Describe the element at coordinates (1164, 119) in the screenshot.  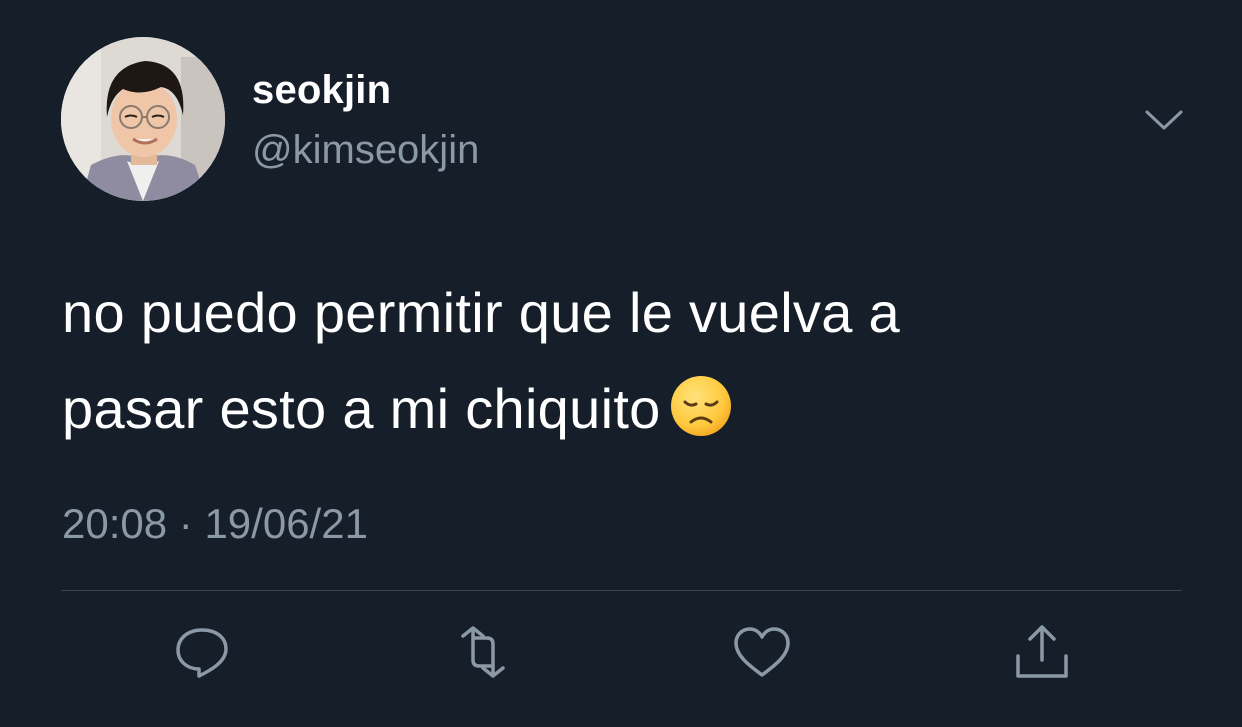
I see `chevron-down-icon` at that location.